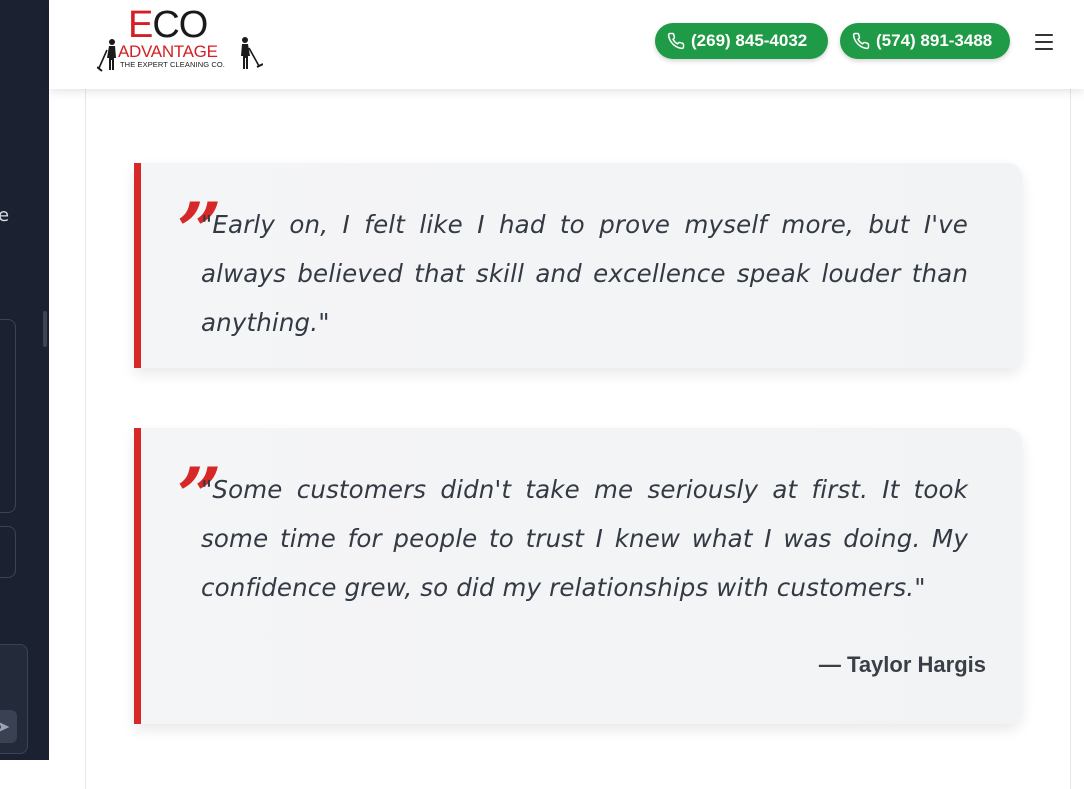  Describe the element at coordinates (934, 40) in the screenshot. I see `phone-number-2: (574) 891-3488` at that location.